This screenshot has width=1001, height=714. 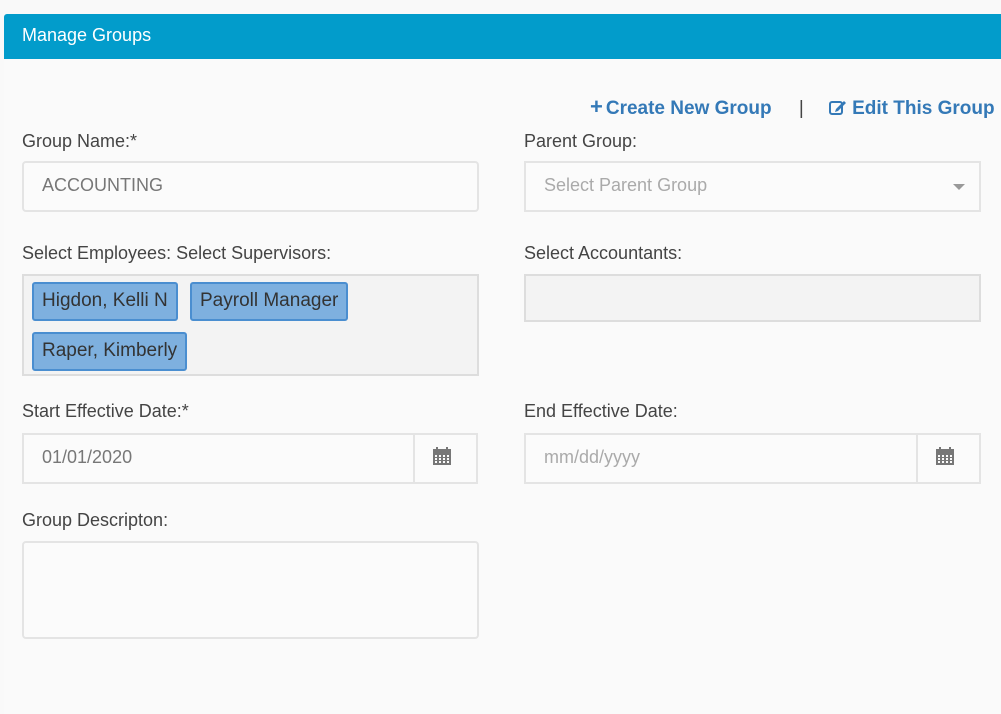 I want to click on selected-employee-tag: Payroll Manager, so click(x=269, y=301).